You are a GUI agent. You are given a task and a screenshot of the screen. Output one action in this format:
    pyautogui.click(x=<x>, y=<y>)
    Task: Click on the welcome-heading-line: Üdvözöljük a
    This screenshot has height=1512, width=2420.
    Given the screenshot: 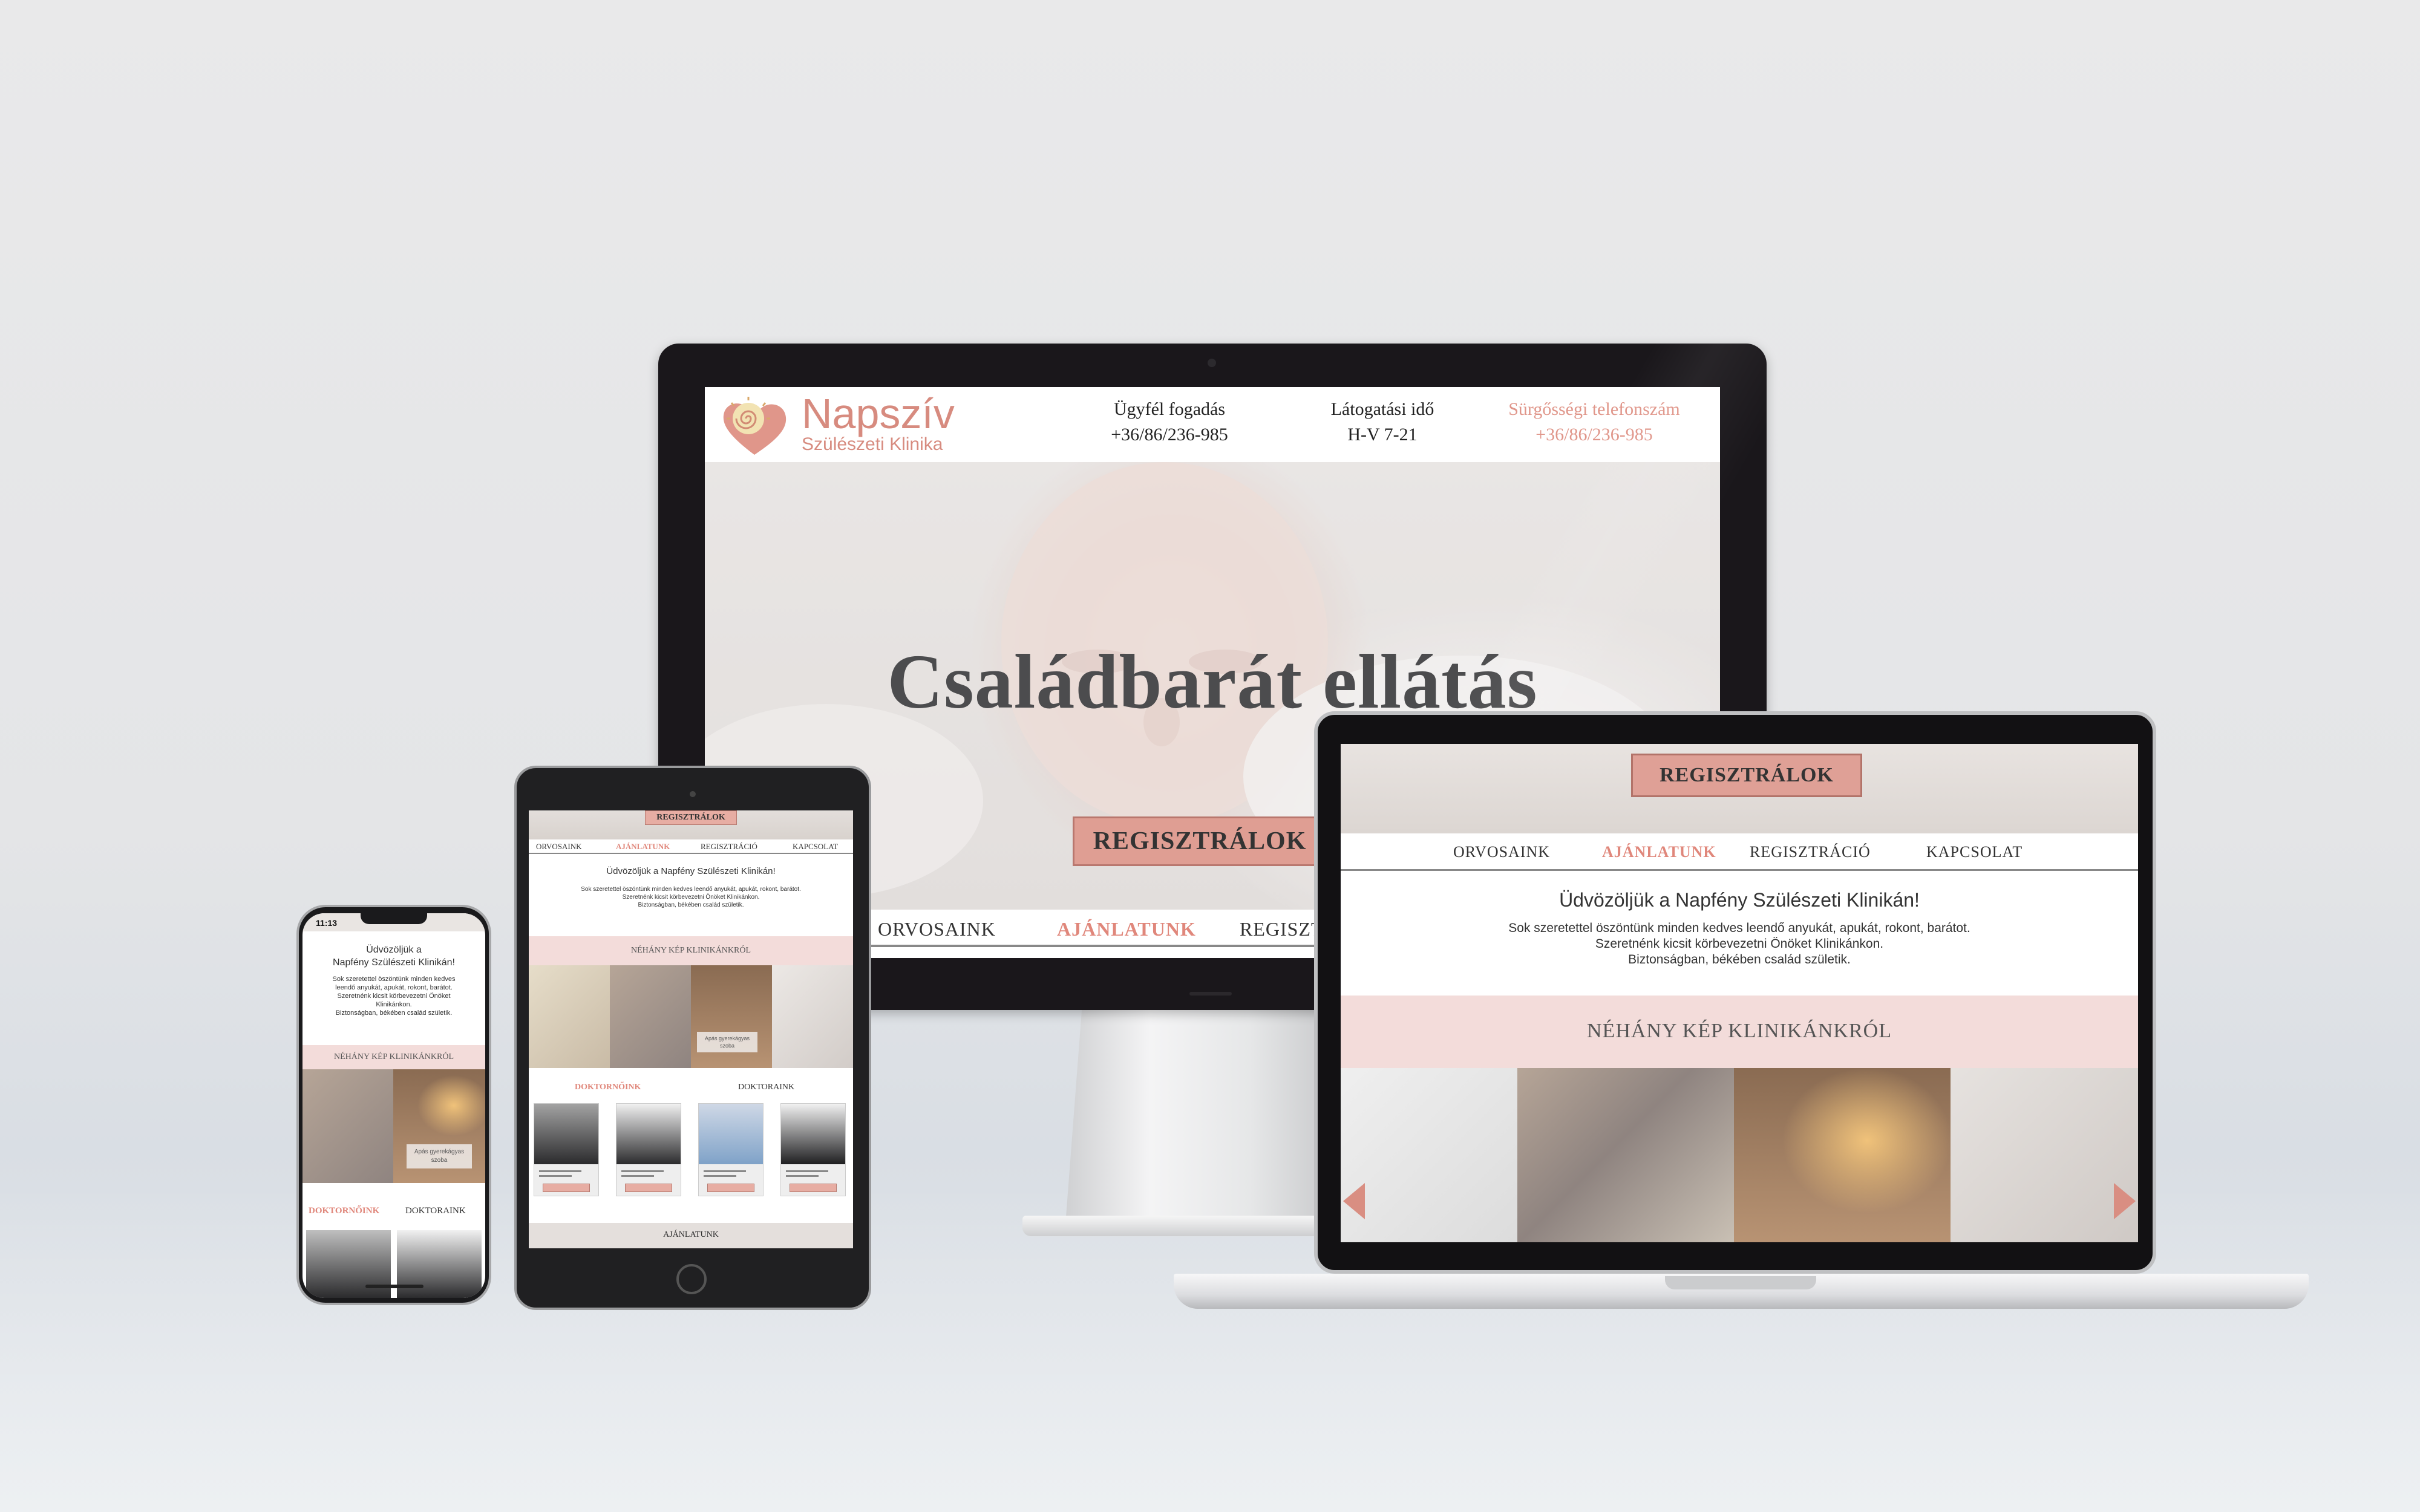 What is the action you would take?
    pyautogui.click(x=394, y=950)
    